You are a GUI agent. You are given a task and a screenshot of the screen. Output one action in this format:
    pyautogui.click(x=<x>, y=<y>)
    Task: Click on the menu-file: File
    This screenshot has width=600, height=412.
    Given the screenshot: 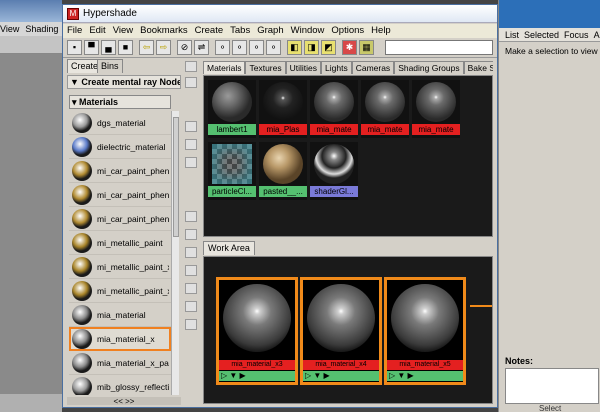 What is the action you would take?
    pyautogui.click(x=74, y=30)
    